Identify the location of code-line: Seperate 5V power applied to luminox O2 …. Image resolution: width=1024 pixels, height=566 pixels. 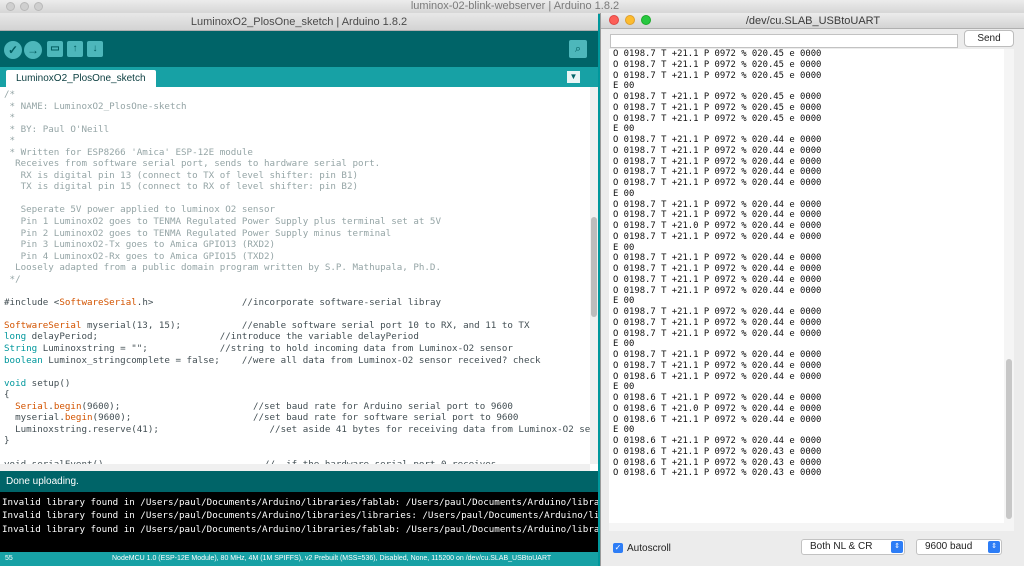
(295, 210).